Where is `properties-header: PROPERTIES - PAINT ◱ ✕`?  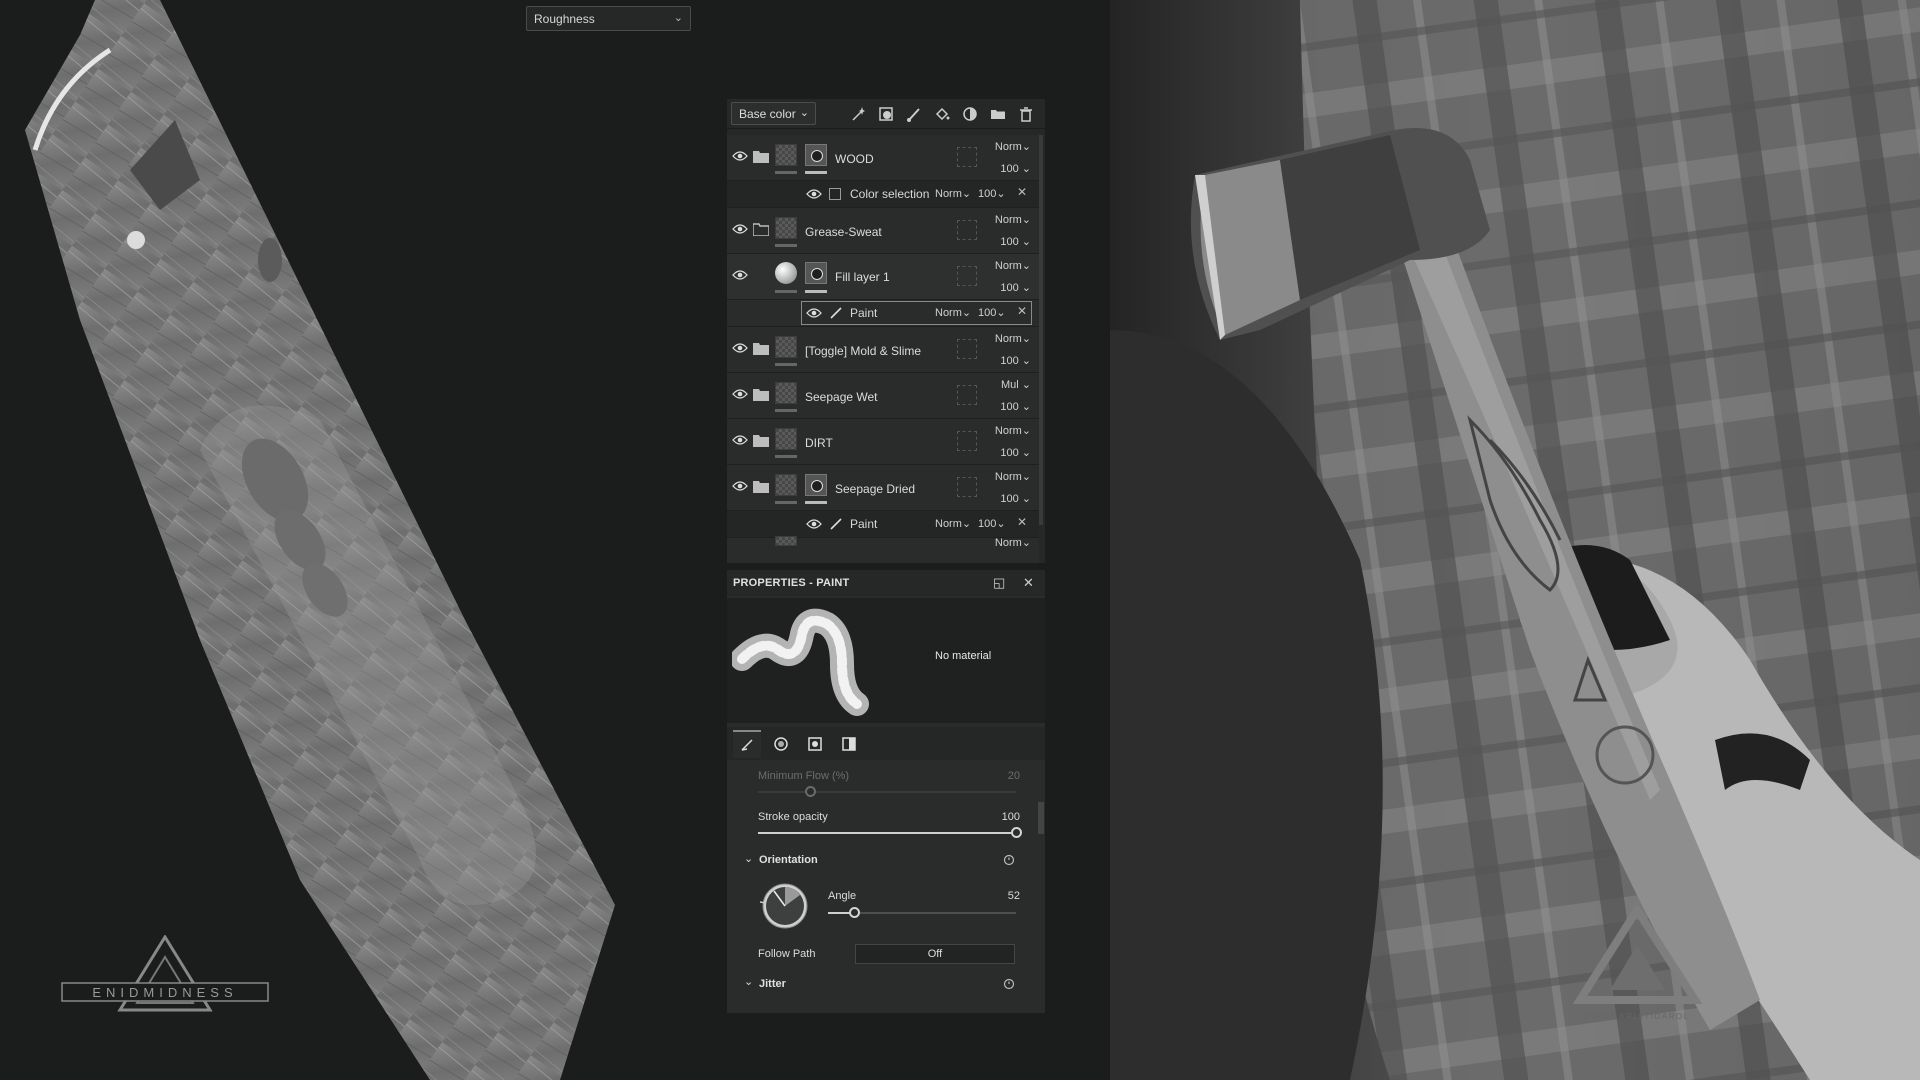 properties-header: PROPERTIES - PAINT ◱ ✕ is located at coordinates (886, 583).